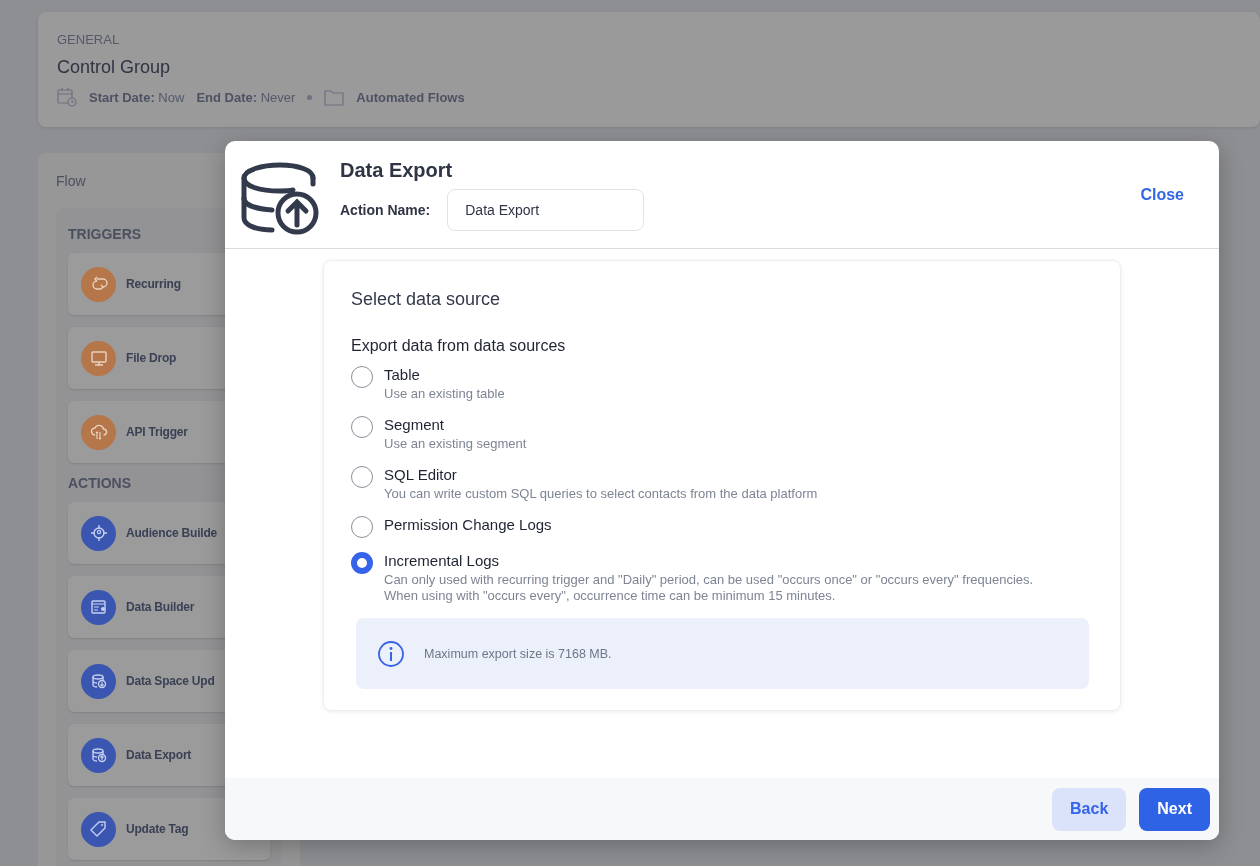 This screenshot has width=1260, height=866. What do you see at coordinates (415, 425) in the screenshot?
I see `option-label: Segment` at bounding box center [415, 425].